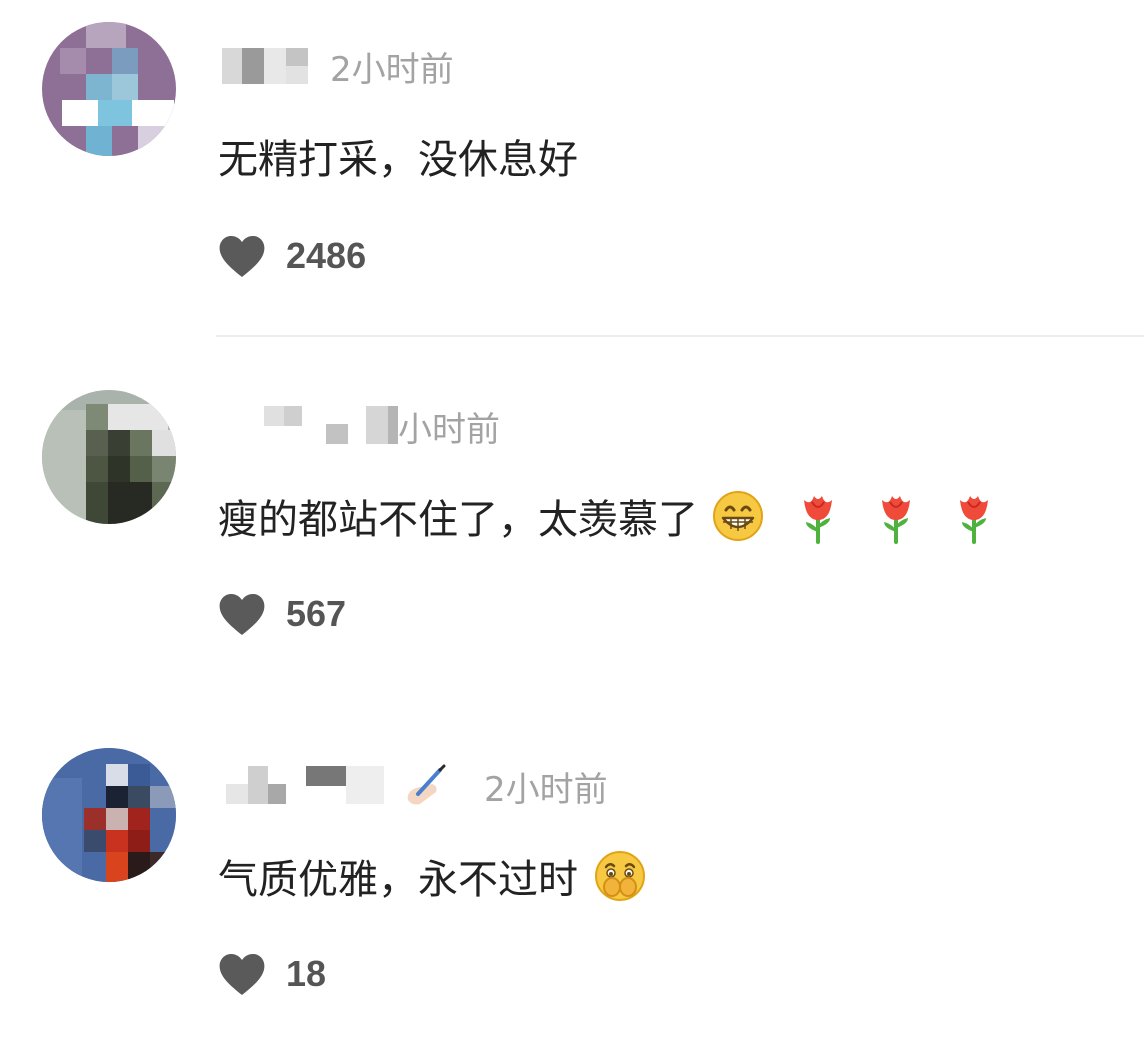 Image resolution: width=1144 pixels, height=1048 pixels. Describe the element at coordinates (306, 973) in the screenshot. I see `like-count: 18` at that location.